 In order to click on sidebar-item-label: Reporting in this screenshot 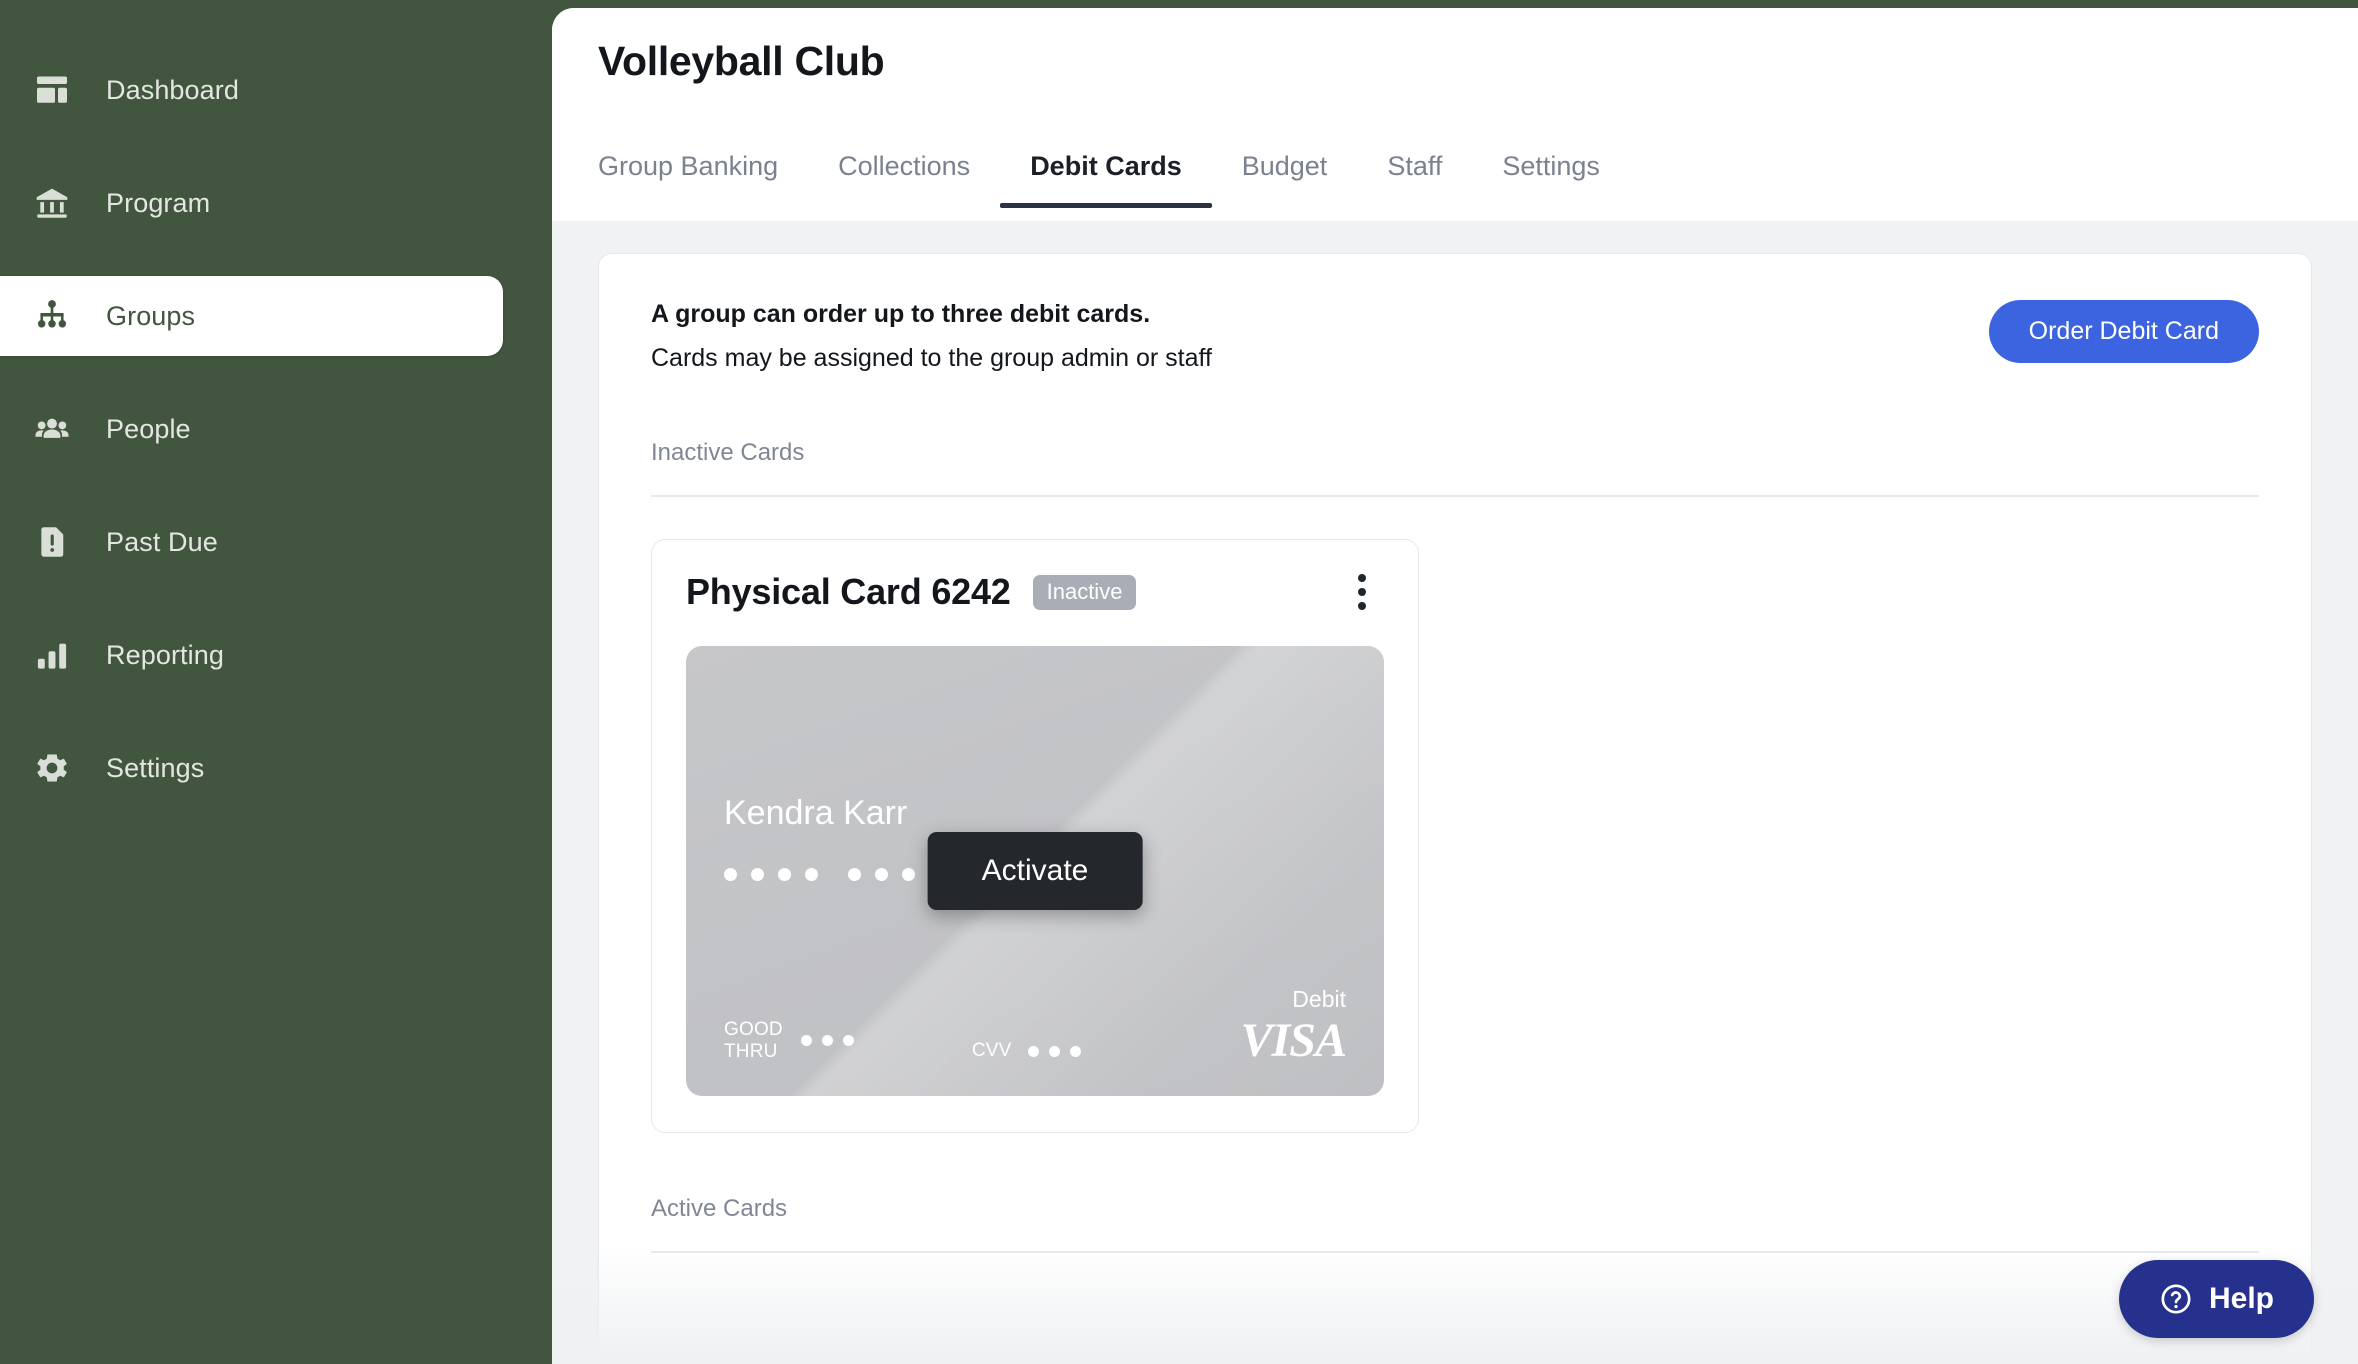, I will do `click(165, 654)`.